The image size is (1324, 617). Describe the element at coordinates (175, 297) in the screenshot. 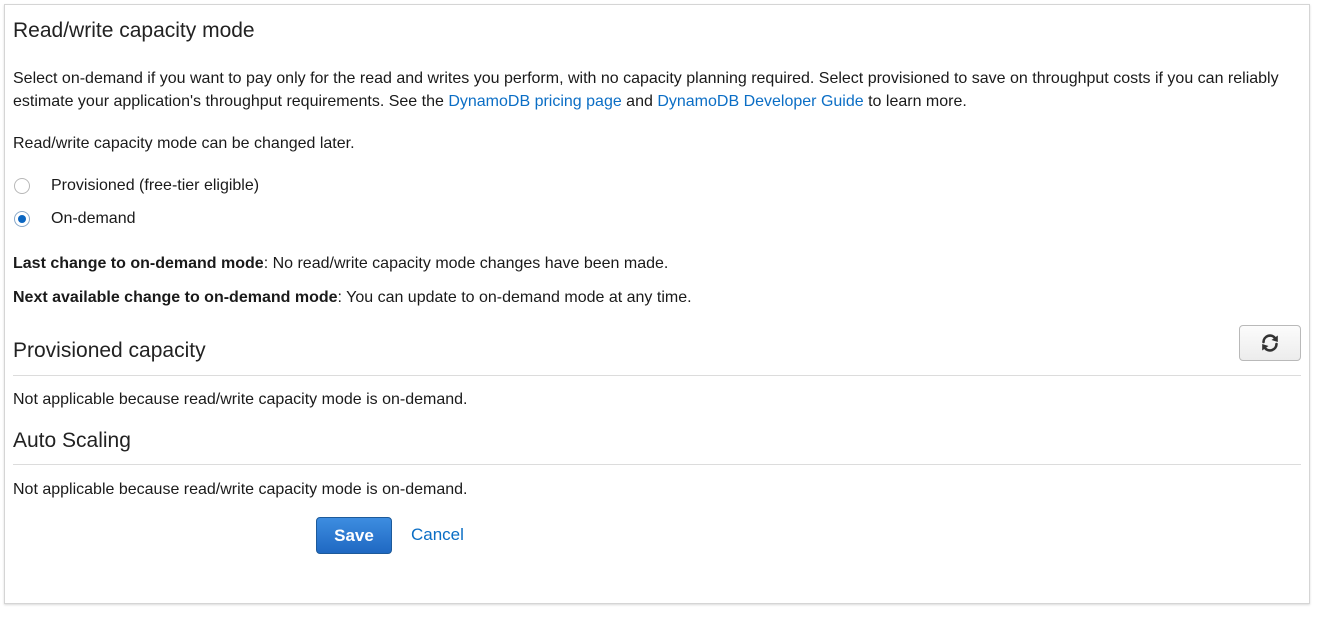

I see `next-change-label: Next available change to on-demand mode` at that location.